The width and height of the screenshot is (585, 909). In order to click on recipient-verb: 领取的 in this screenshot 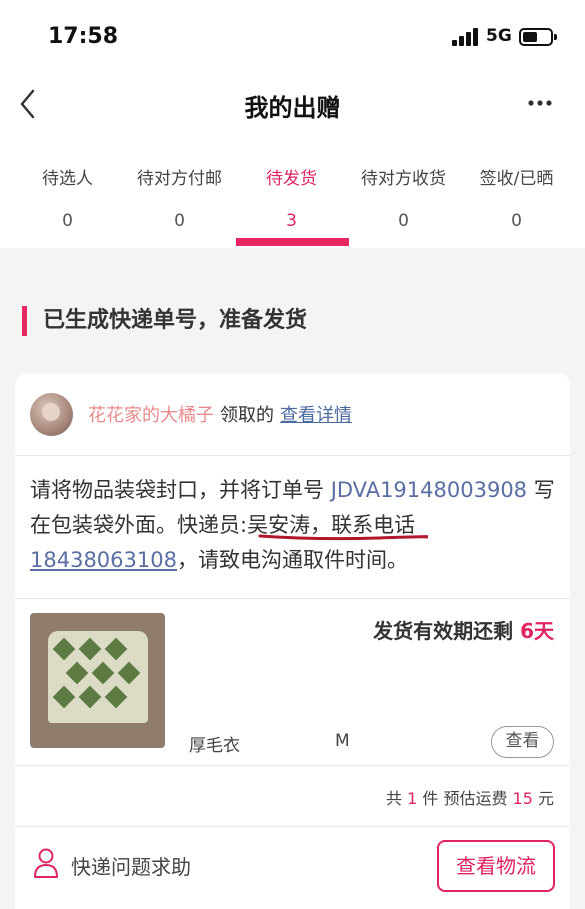, I will do `click(247, 415)`.